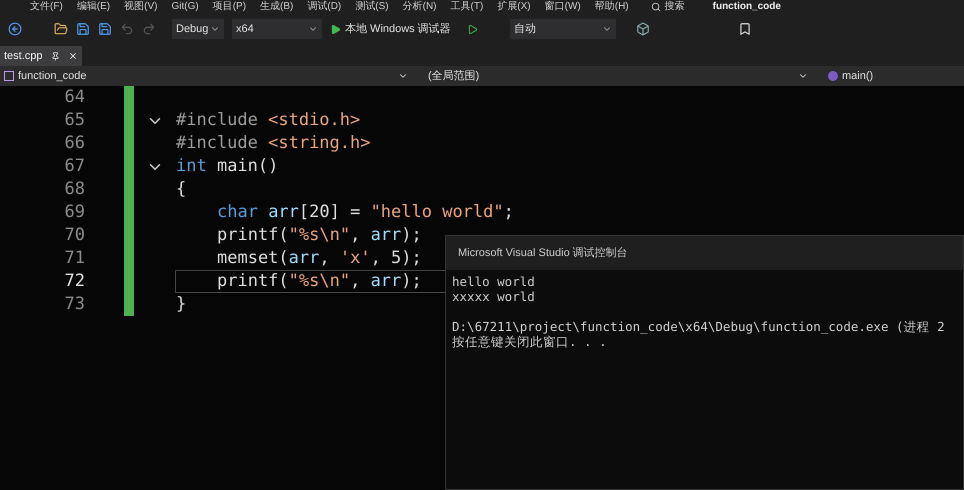  I want to click on menu-item: 文件(F), so click(46, 7).